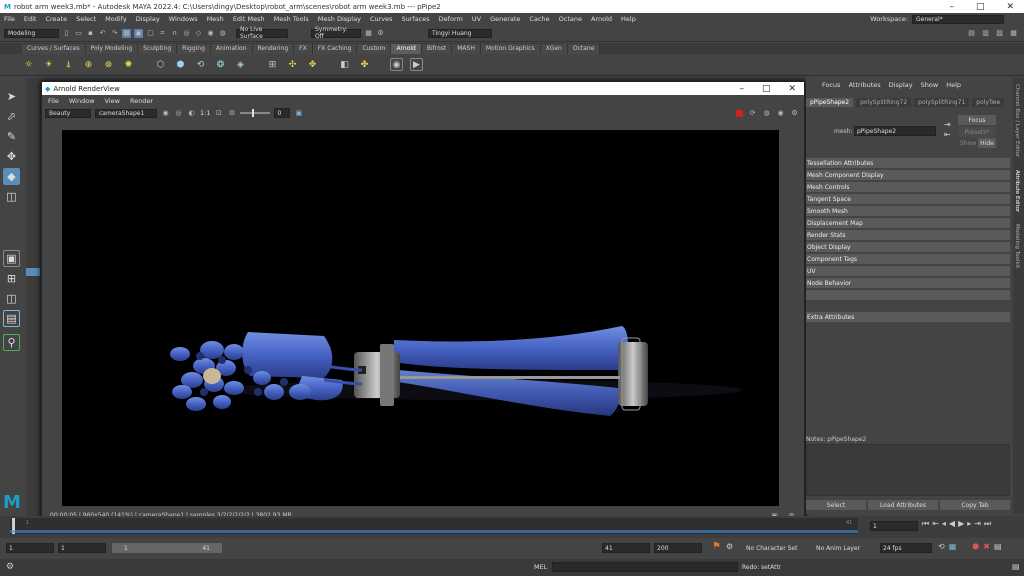 This screenshot has width=1024, height=576. What do you see at coordinates (30, 19) in the screenshot?
I see `menu-edit: Edit` at bounding box center [30, 19].